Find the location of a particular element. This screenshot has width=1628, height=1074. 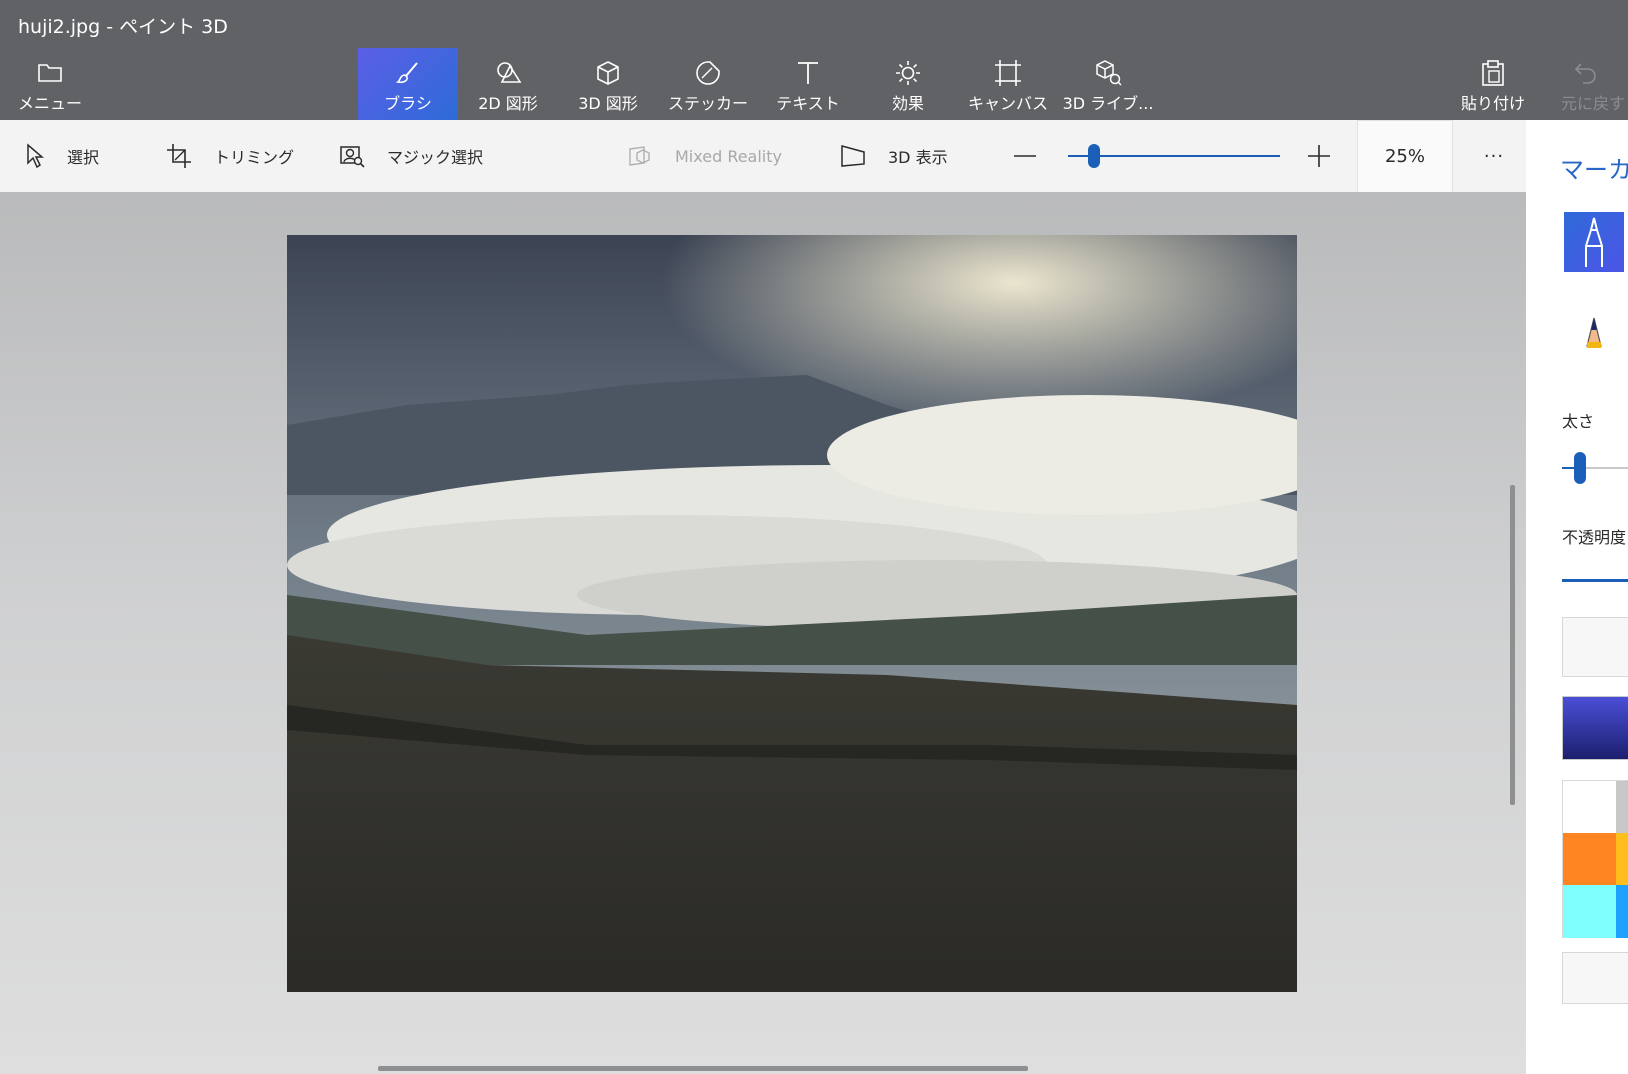

text-button: テキスト is located at coordinates (808, 84).